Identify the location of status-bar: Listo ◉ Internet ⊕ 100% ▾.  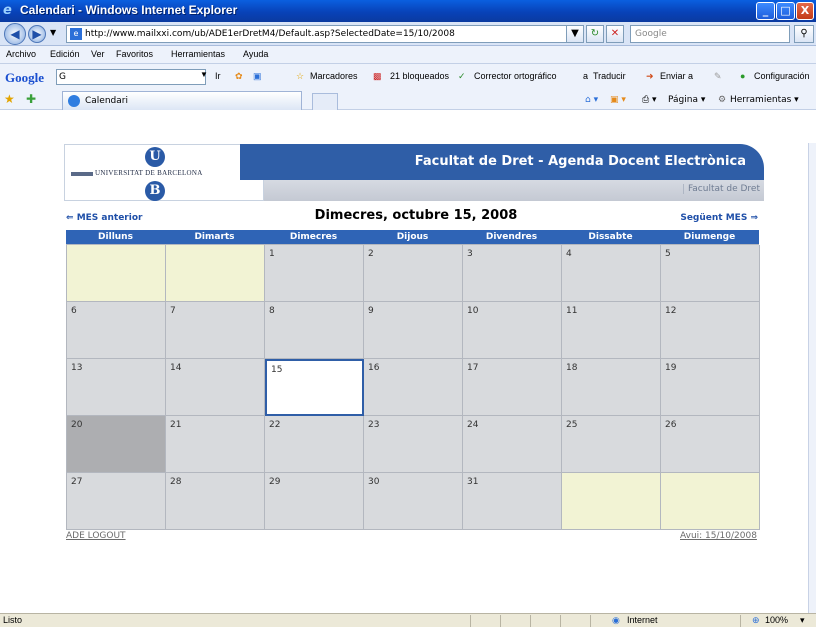
(408, 620).